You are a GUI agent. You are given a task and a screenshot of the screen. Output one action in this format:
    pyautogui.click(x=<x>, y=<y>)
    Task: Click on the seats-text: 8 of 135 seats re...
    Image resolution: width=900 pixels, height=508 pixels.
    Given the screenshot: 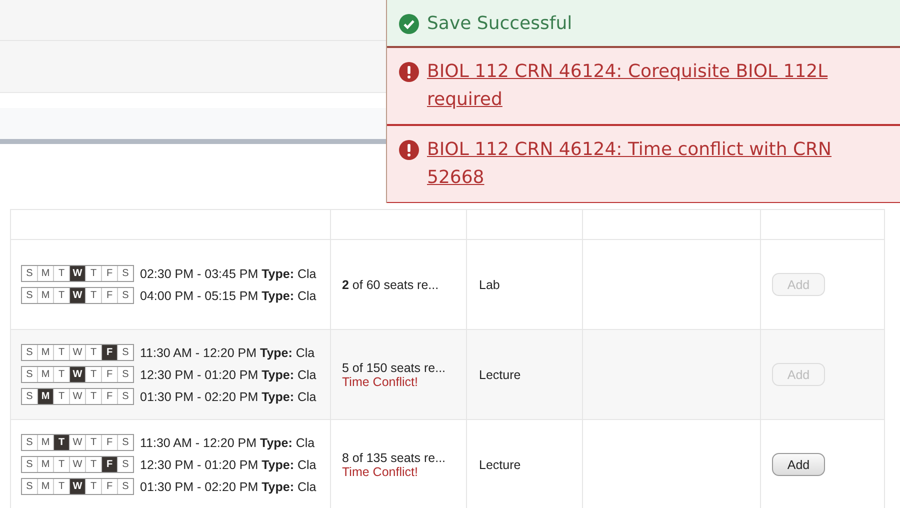 What is the action you would take?
    pyautogui.click(x=394, y=457)
    